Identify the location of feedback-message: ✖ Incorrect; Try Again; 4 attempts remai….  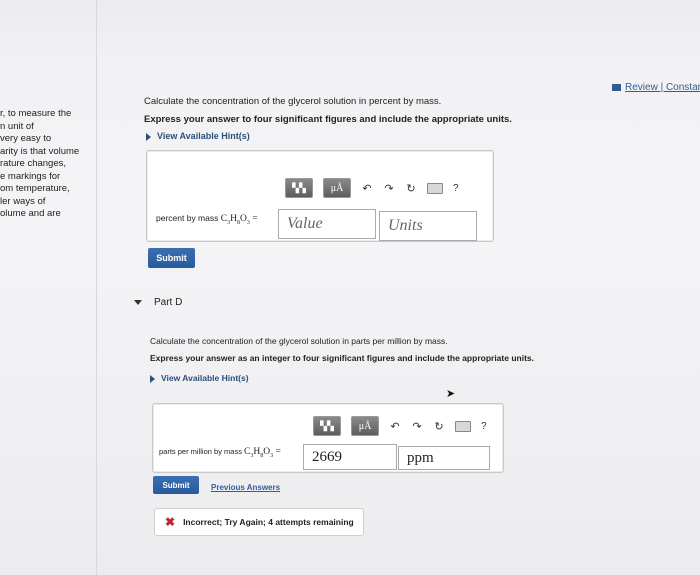
(259, 522).